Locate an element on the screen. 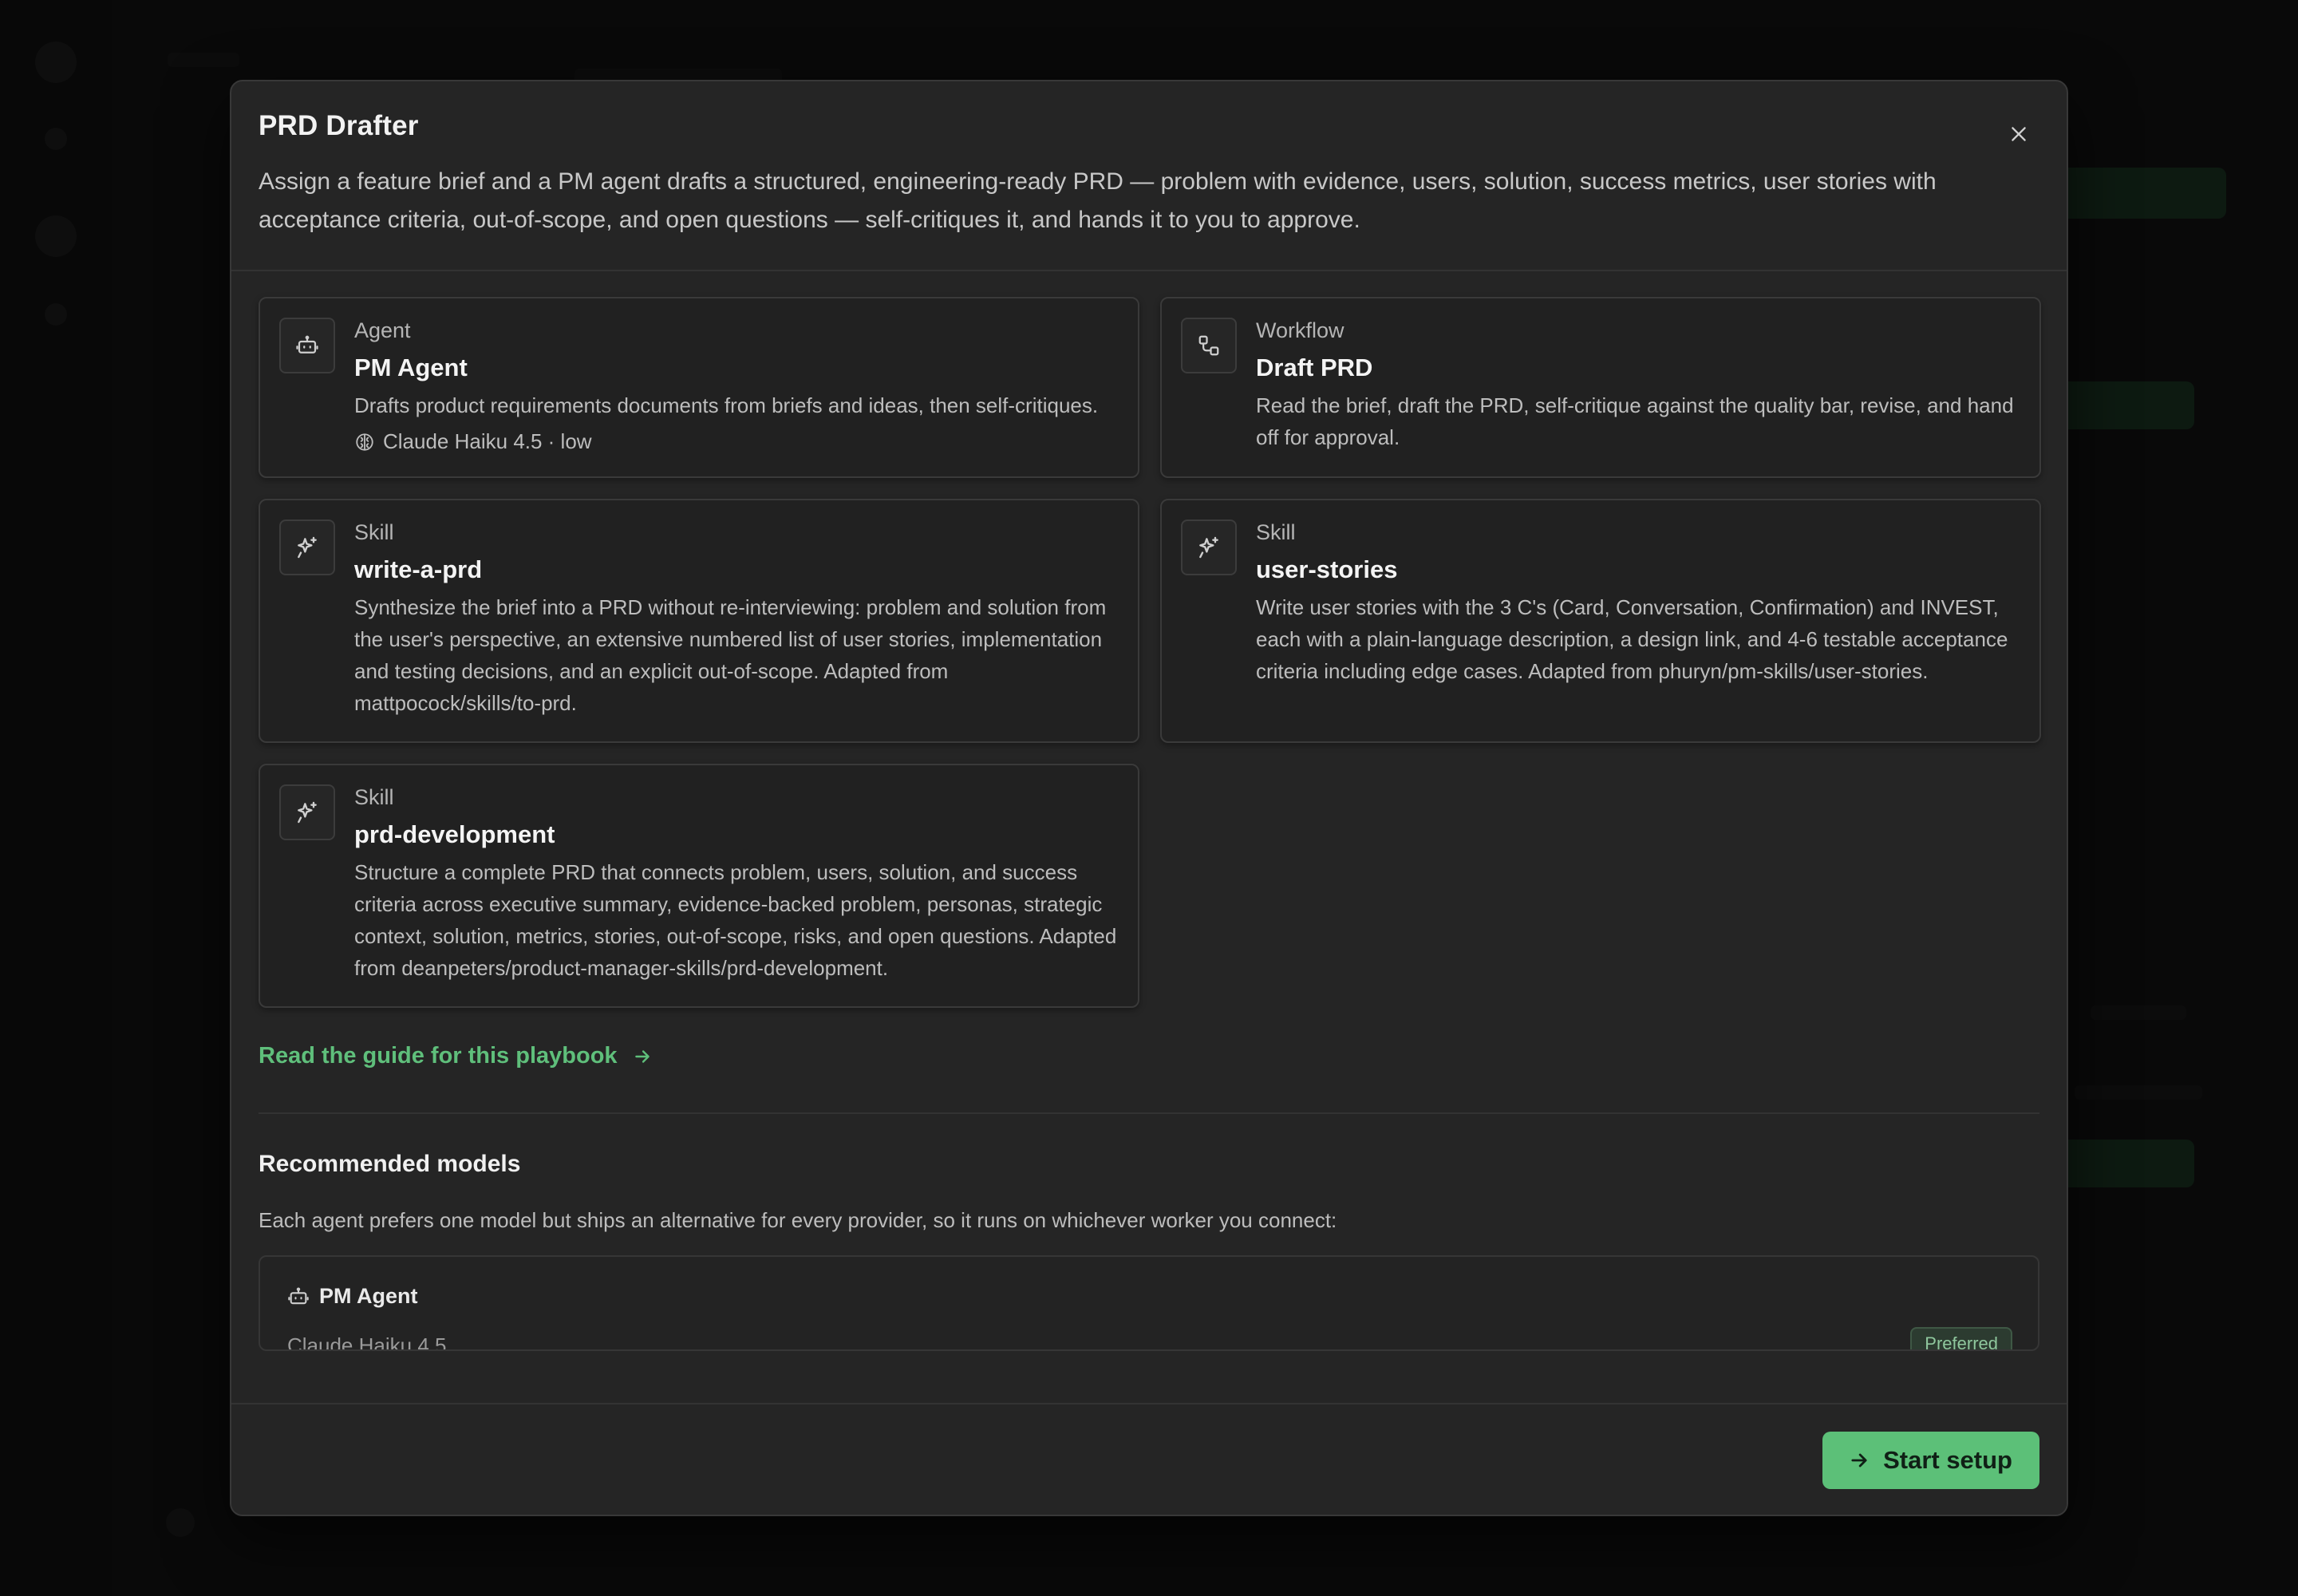 Image resolution: width=2298 pixels, height=1596 pixels. guide-link-label: Read the guide for this playbook is located at coordinates (438, 1056).